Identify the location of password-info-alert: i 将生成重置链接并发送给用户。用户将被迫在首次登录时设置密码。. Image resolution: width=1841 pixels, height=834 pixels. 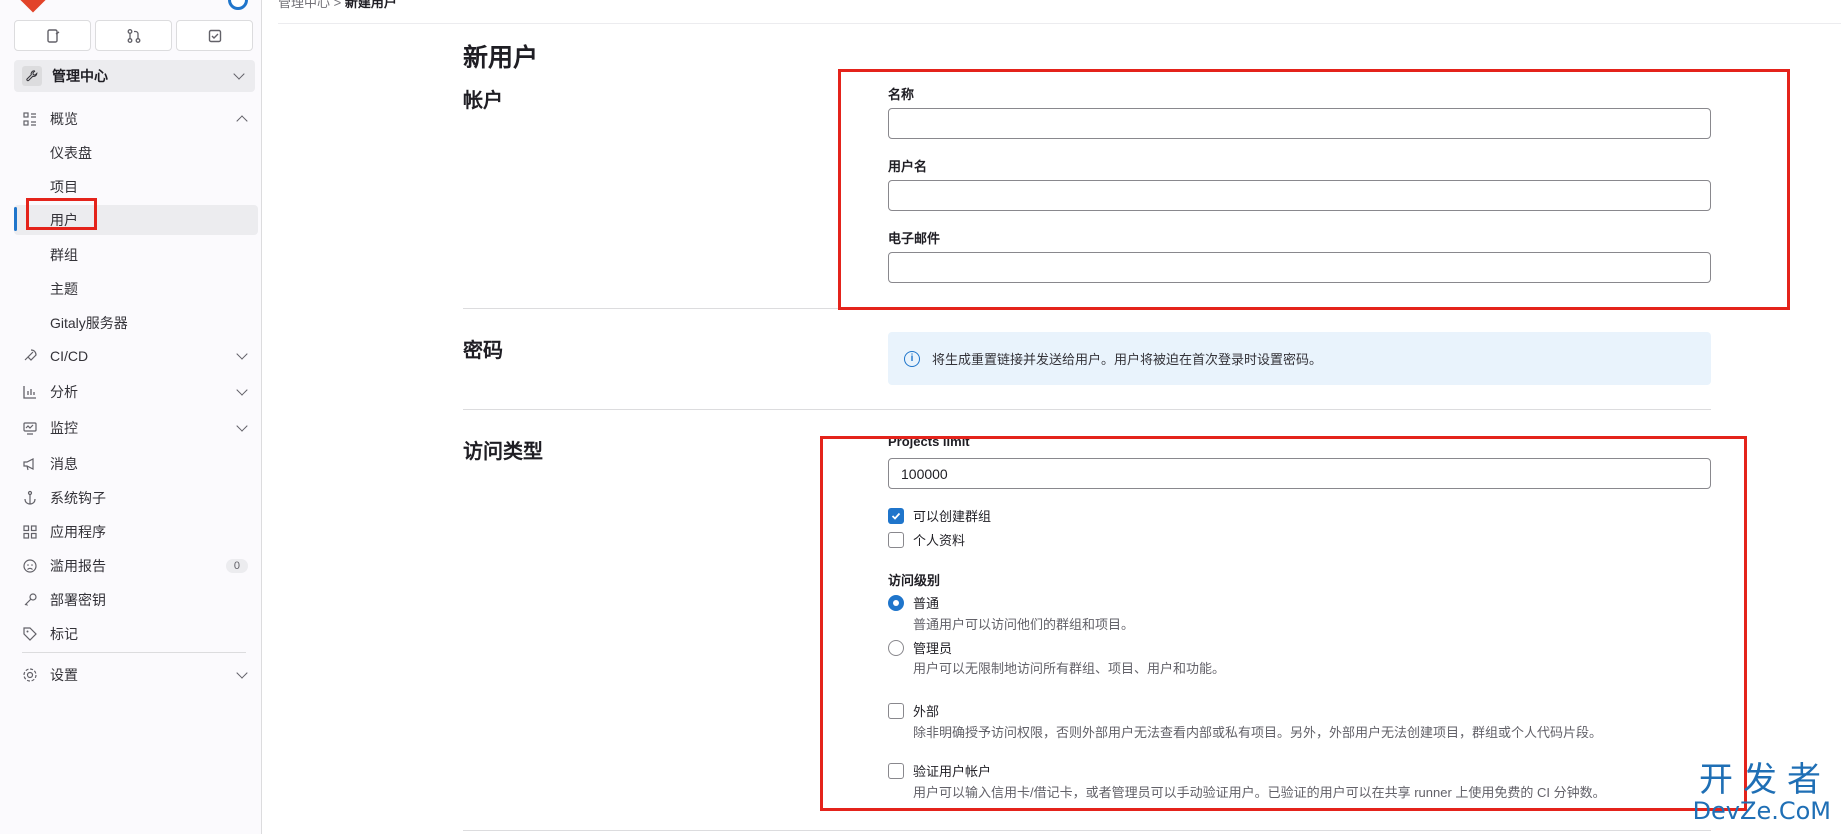
(1299, 358).